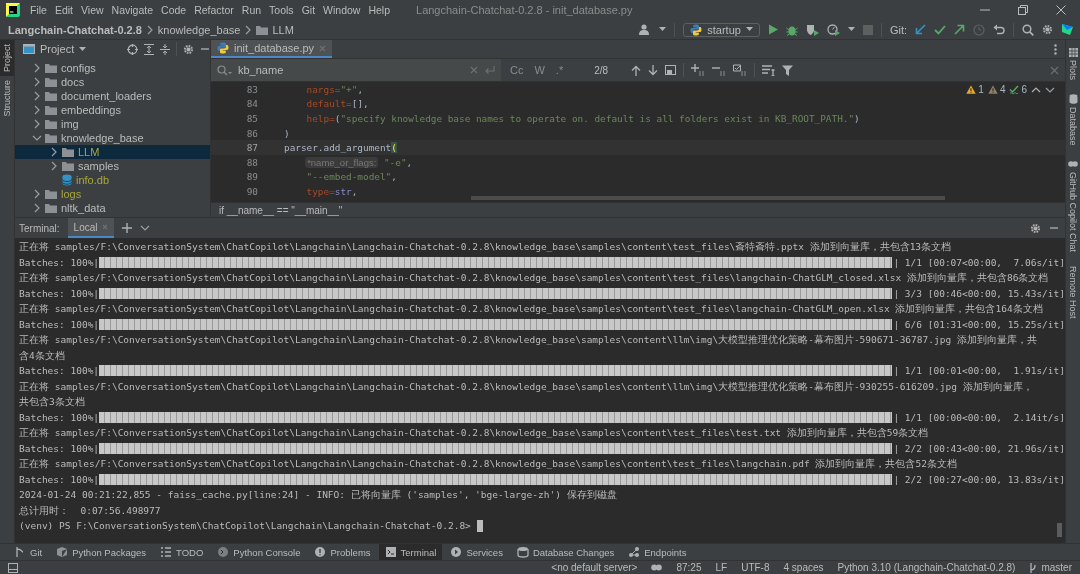  Describe the element at coordinates (72, 49) in the screenshot. I see `project-view-dropdown: Project` at that location.